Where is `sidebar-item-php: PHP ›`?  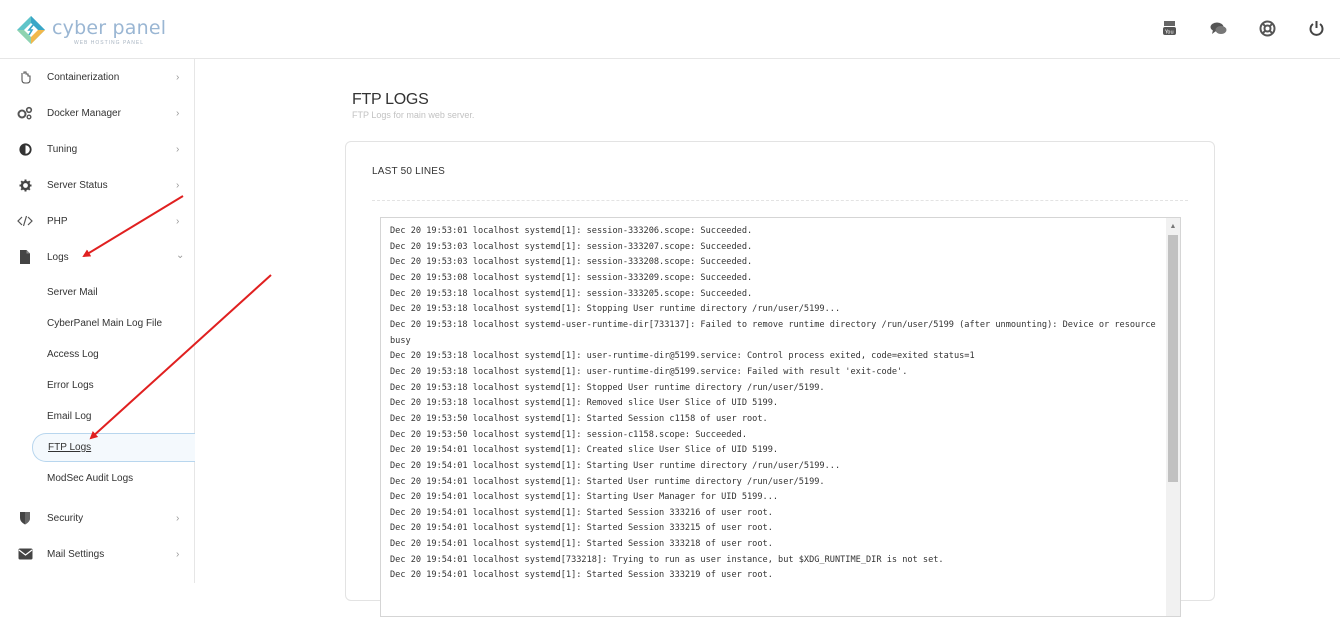
sidebar-item-php: PHP › is located at coordinates (97, 221).